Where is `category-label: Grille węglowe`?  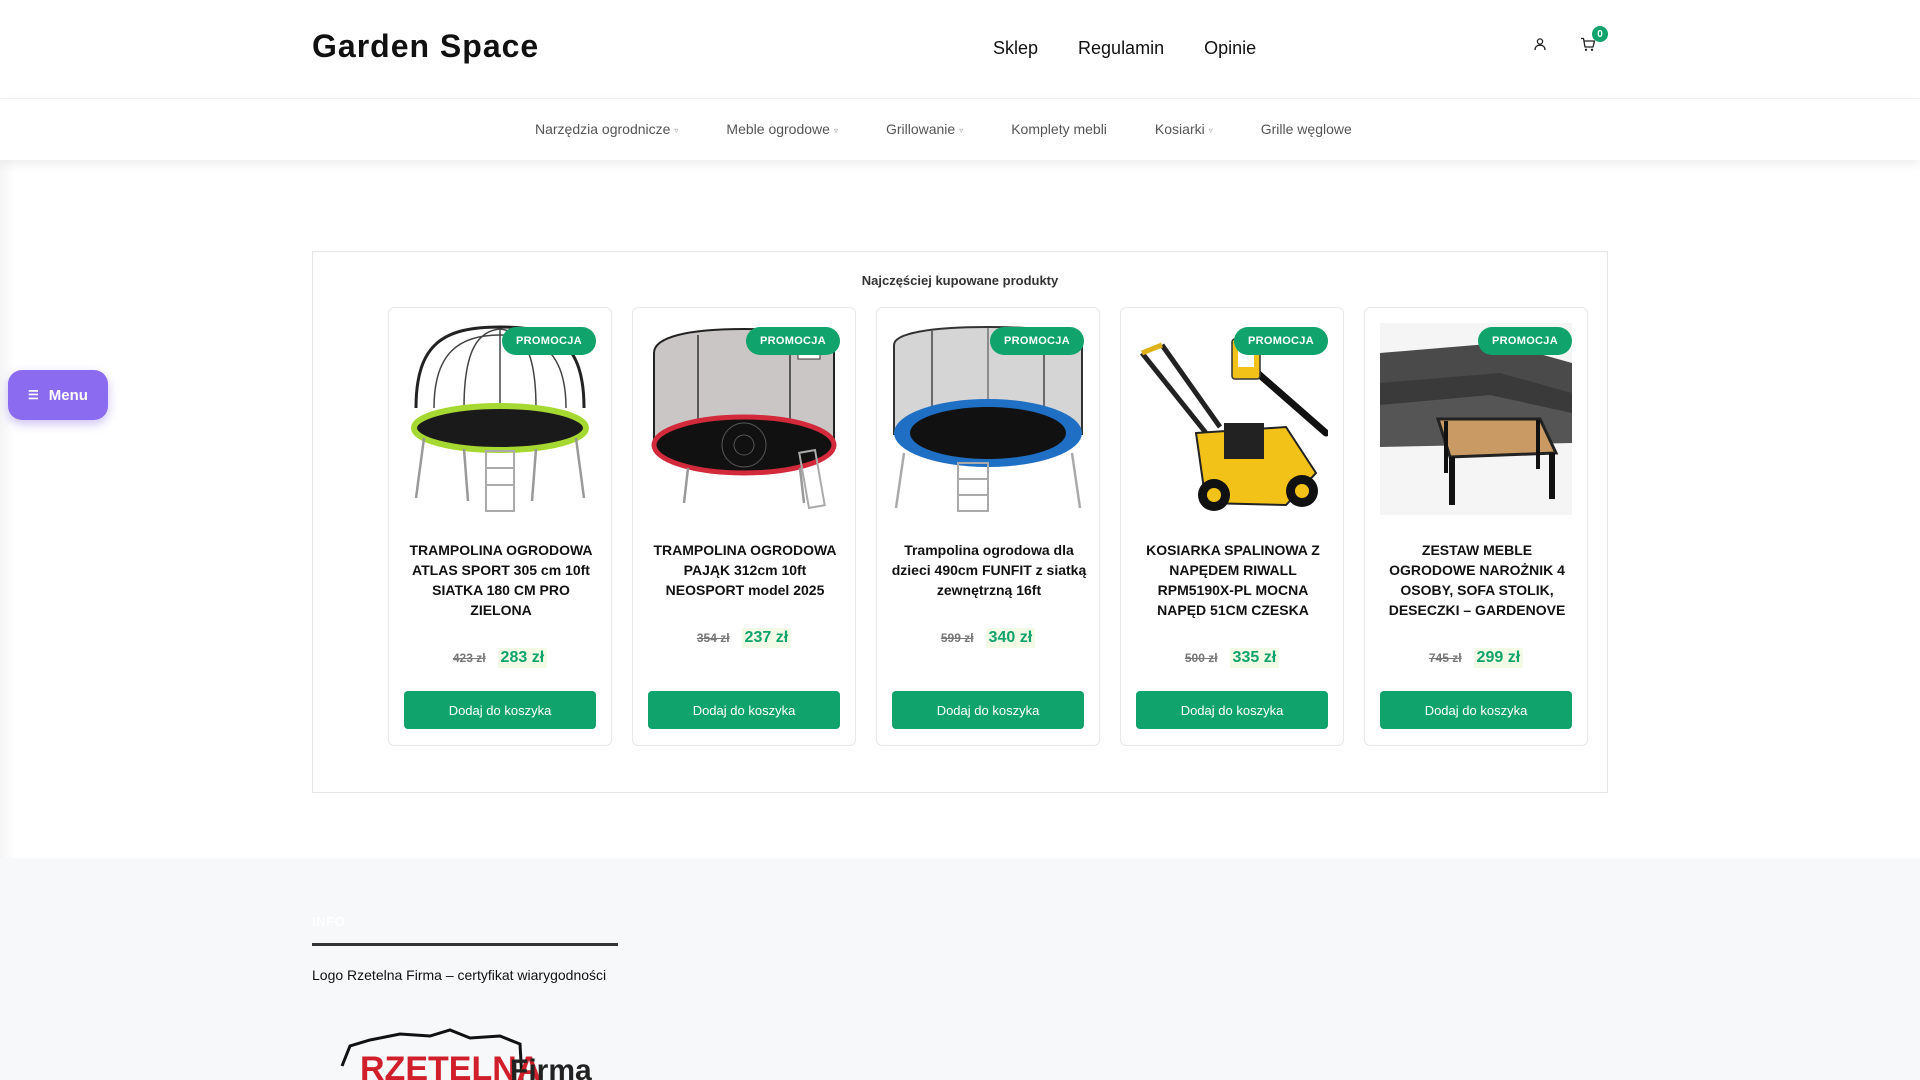
category-label: Grille węglowe is located at coordinates (1306, 129).